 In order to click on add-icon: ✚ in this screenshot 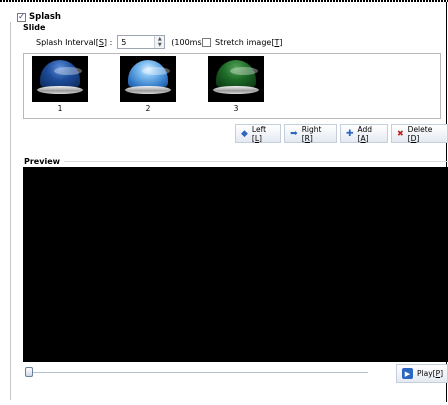, I will do `click(349, 133)`.